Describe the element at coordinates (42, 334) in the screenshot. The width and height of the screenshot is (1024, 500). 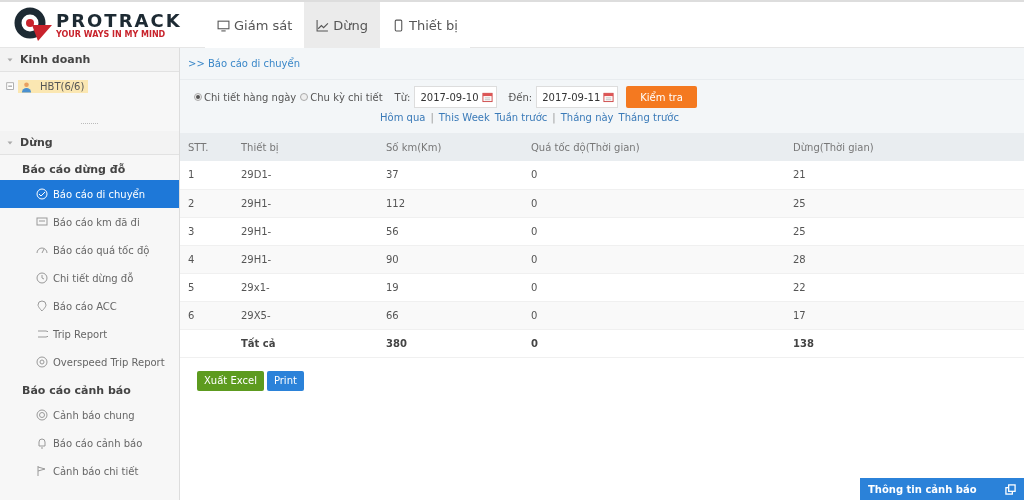
I see `route-icon` at that location.